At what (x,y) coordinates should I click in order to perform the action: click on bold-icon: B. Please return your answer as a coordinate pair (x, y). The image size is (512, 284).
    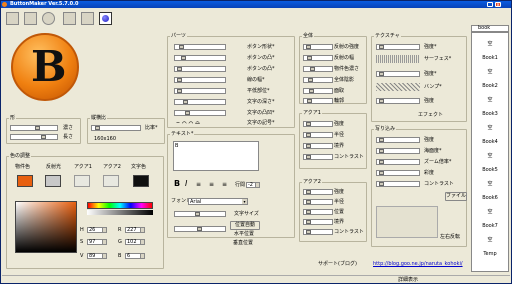
    Looking at the image, I should click on (177, 184).